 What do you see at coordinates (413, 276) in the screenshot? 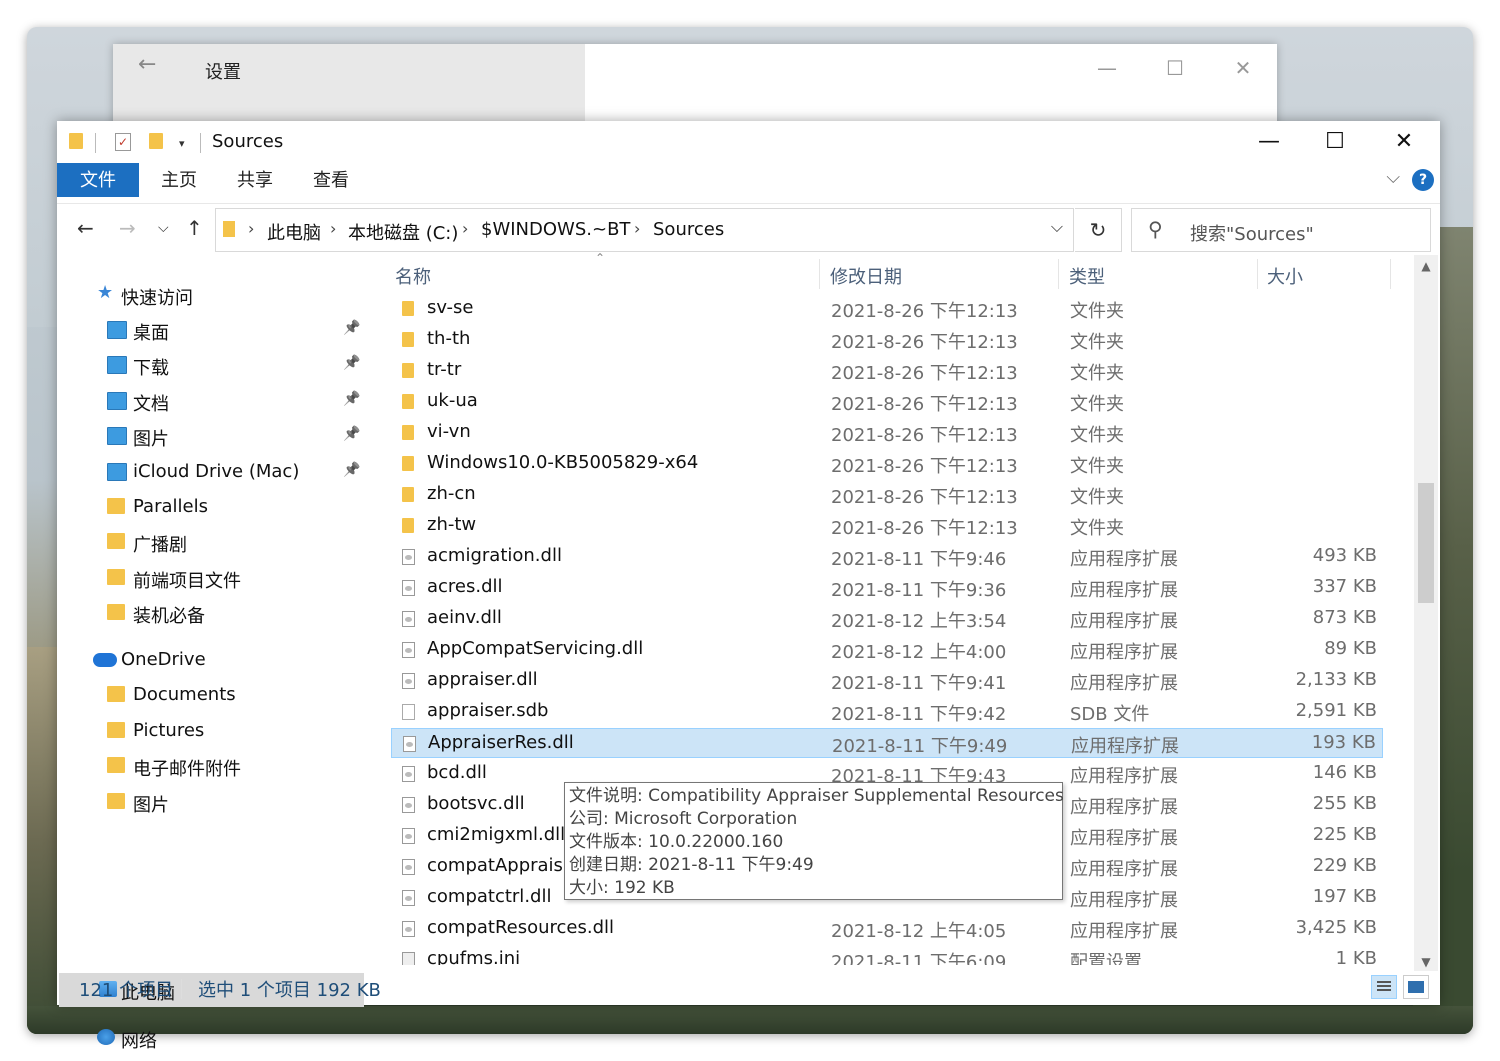
I see `column-header-name: 名称` at bounding box center [413, 276].